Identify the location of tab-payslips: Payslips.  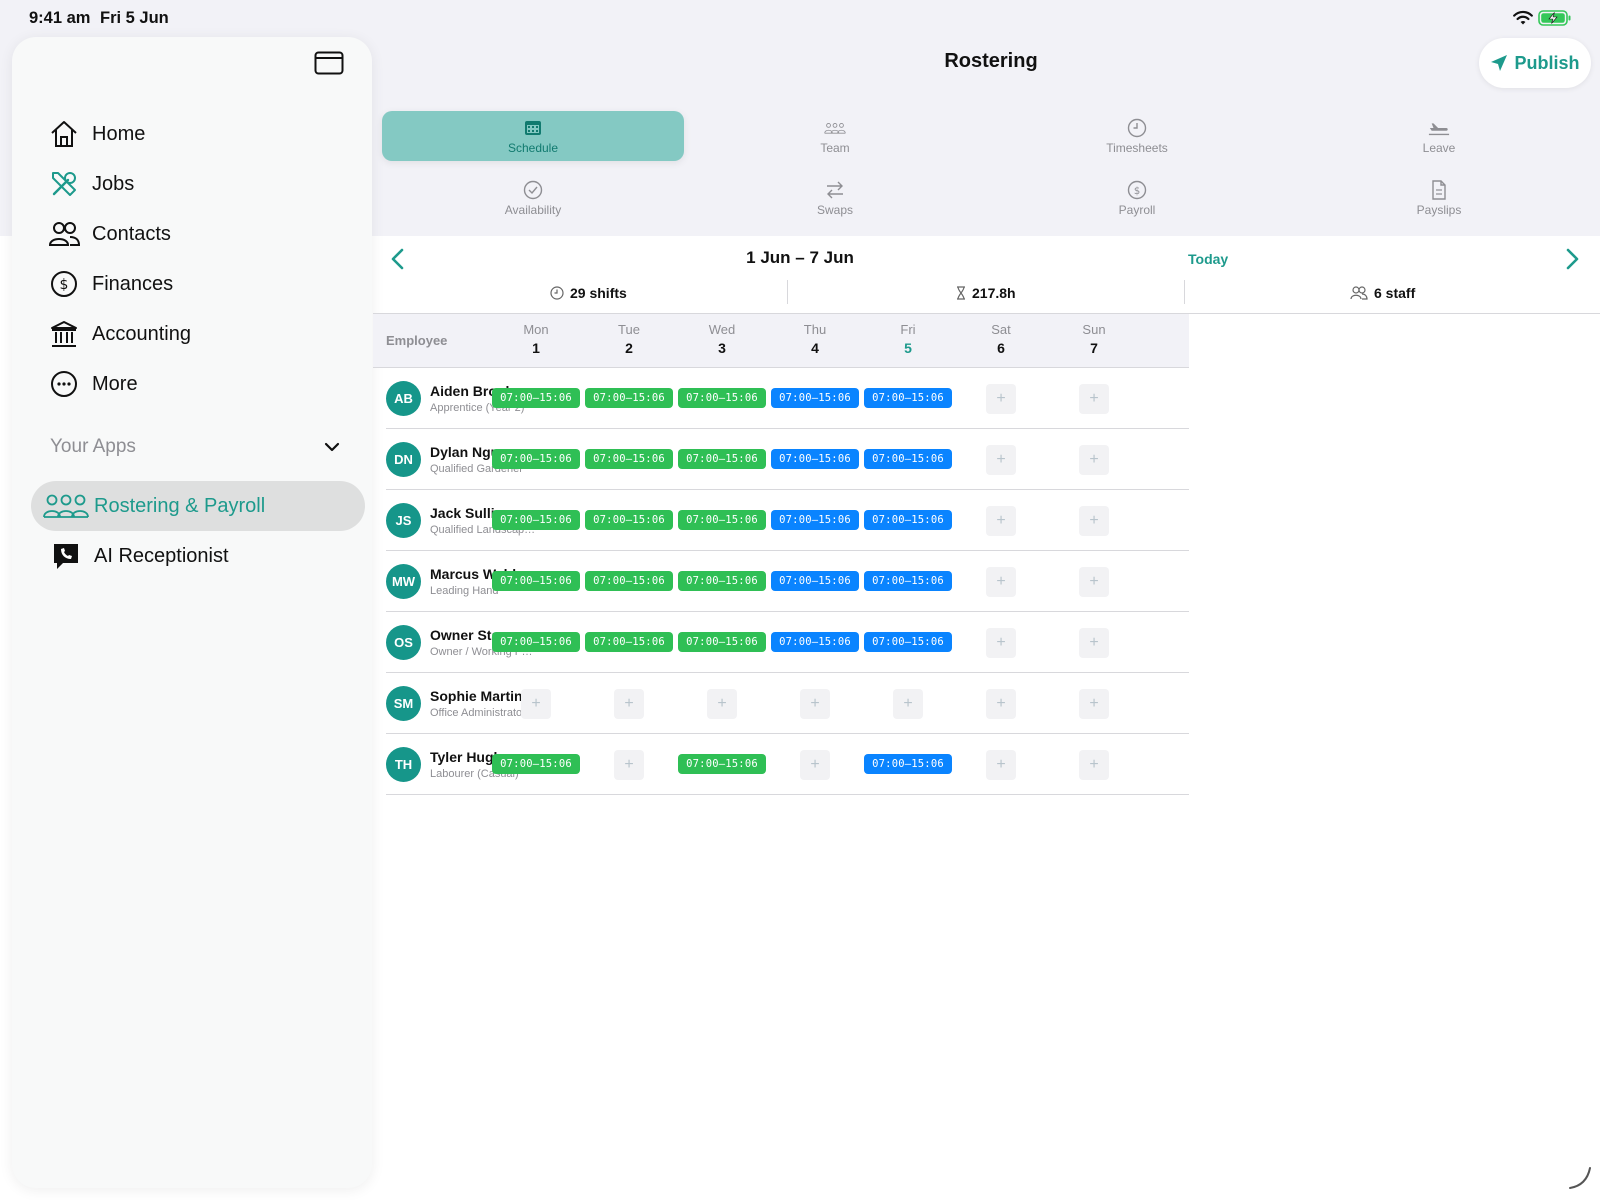
(1439, 198).